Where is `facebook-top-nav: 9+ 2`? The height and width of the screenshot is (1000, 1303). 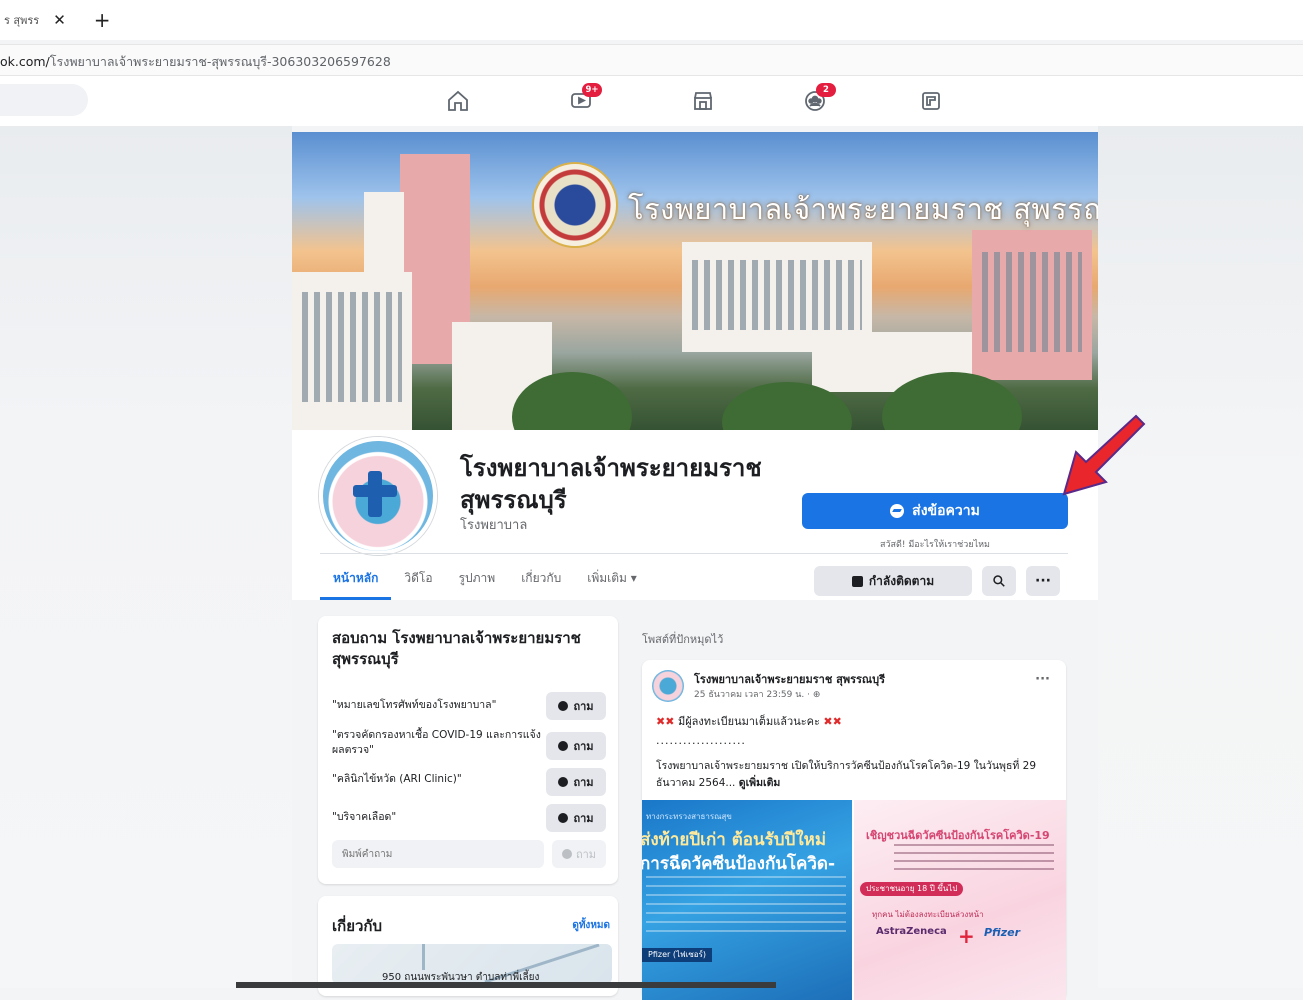
facebook-top-nav: 9+ 2 is located at coordinates (651, 101).